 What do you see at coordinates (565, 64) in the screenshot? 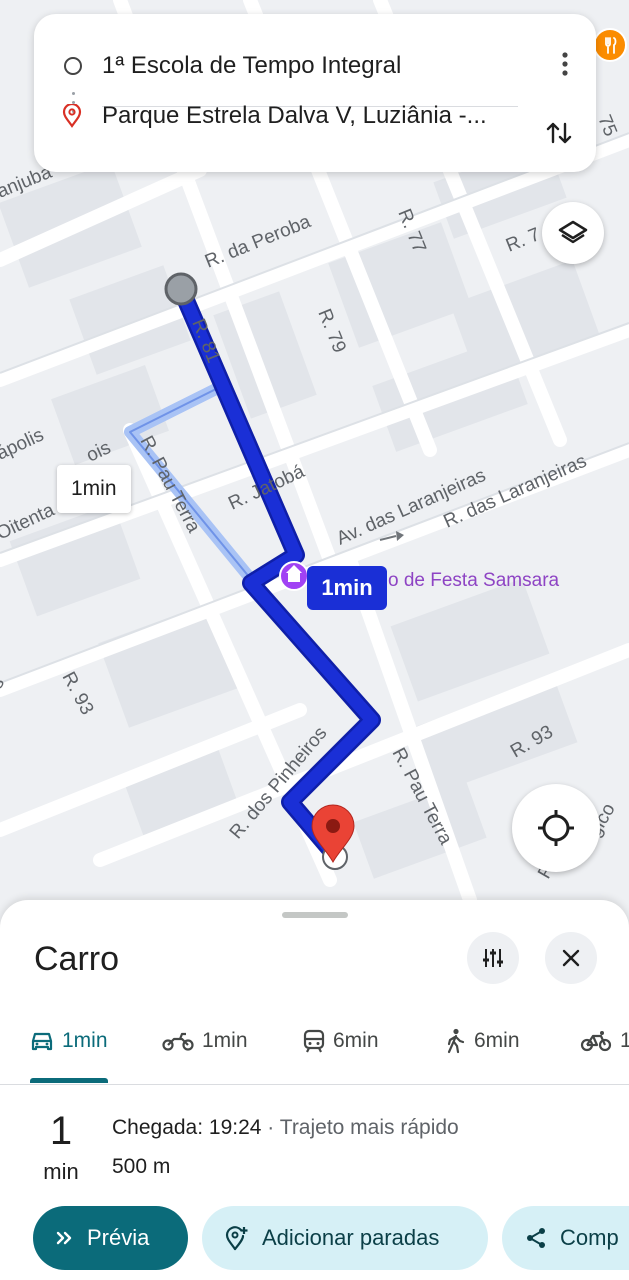
I see `more-vert-icon` at bounding box center [565, 64].